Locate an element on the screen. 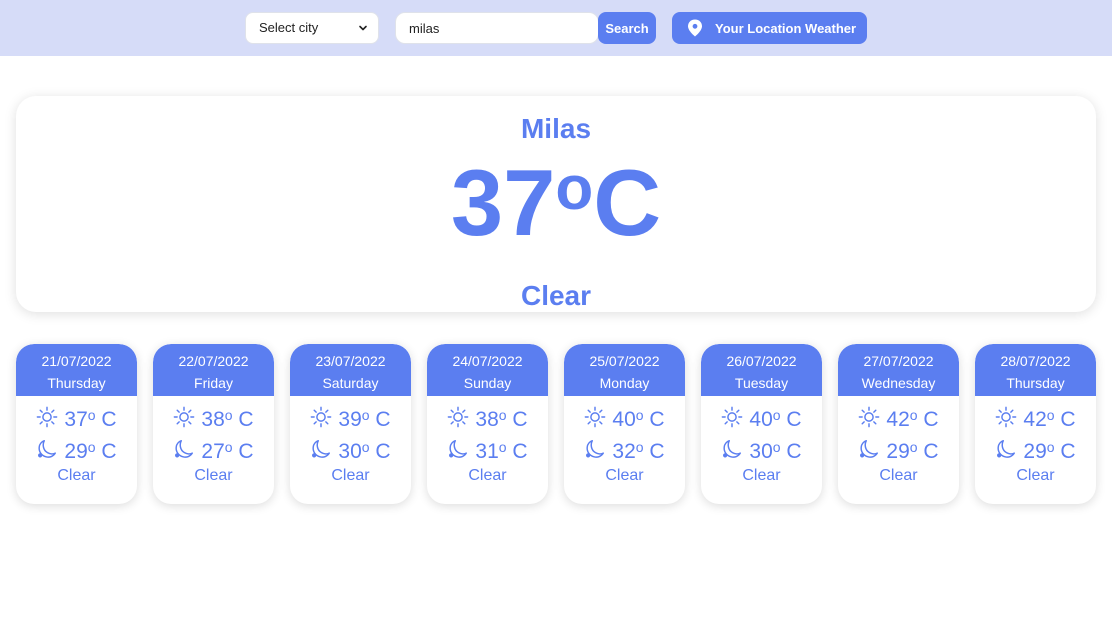  forecast-card: 22/07/2022 Friday 38 o C 27 o C Clear is located at coordinates (213, 424).